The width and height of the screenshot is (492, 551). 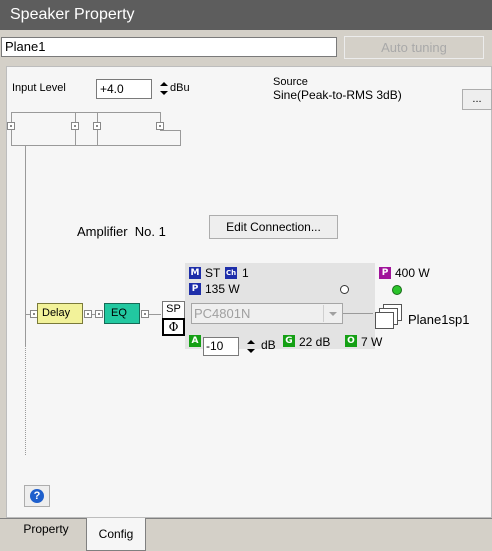 What do you see at coordinates (195, 289) in the screenshot?
I see `power-badge-icon: P` at bounding box center [195, 289].